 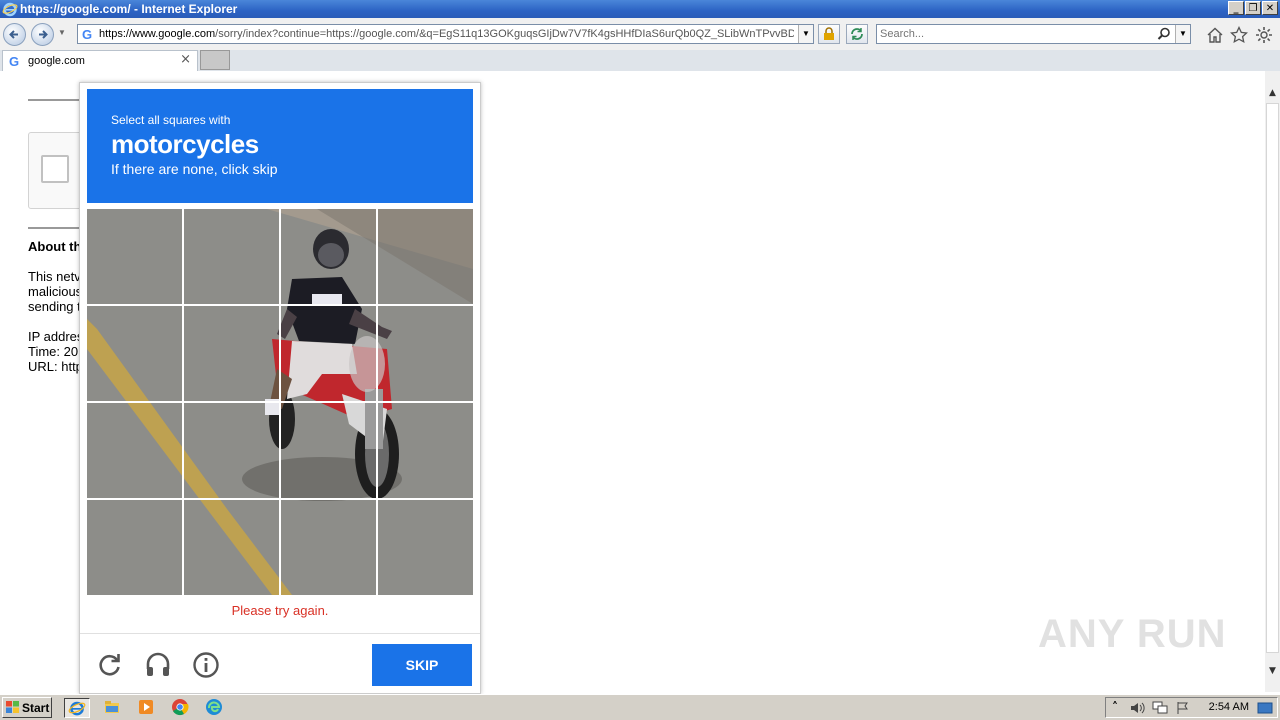 I want to click on show-desktop-icon, so click(x=1265, y=708).